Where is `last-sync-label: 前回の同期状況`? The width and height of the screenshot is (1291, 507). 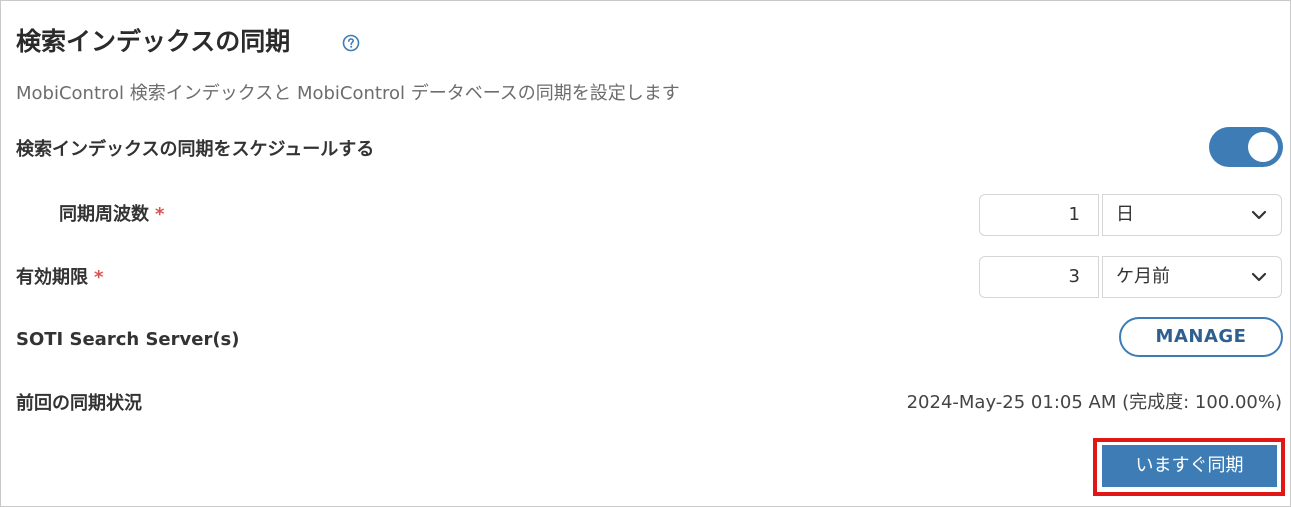
last-sync-label: 前回の同期状況 is located at coordinates (79, 403).